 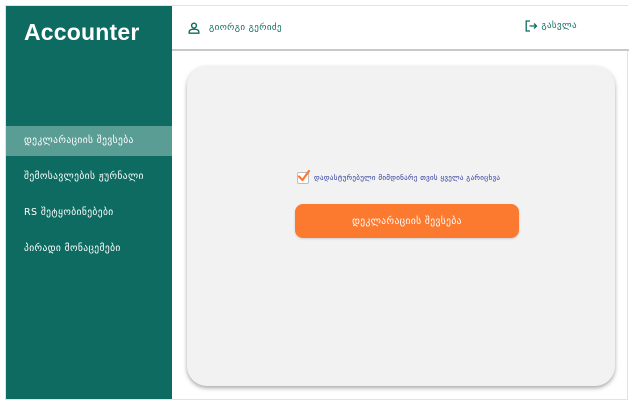 I want to click on sidebar-item-fill-declaration: დეკლარაციის შევსება, so click(x=89, y=141).